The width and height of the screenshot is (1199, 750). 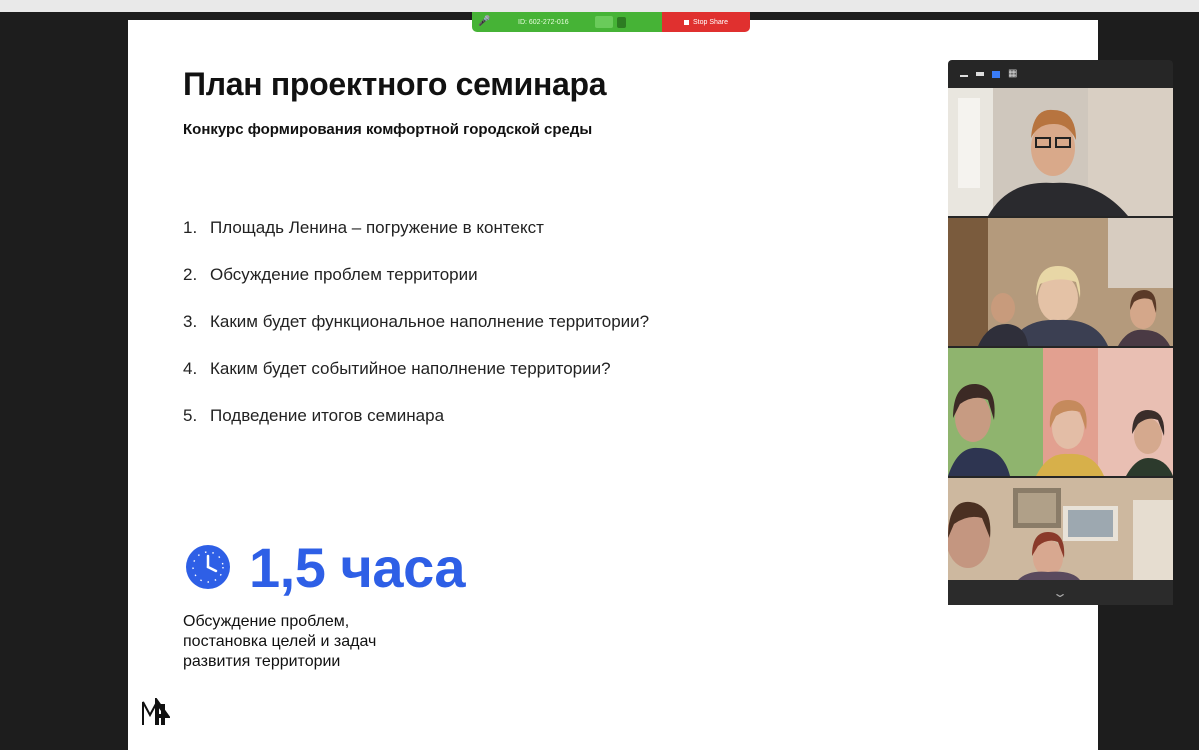 What do you see at coordinates (190, 415) in the screenshot?
I see `agenda-item-number: 5.` at bounding box center [190, 415].